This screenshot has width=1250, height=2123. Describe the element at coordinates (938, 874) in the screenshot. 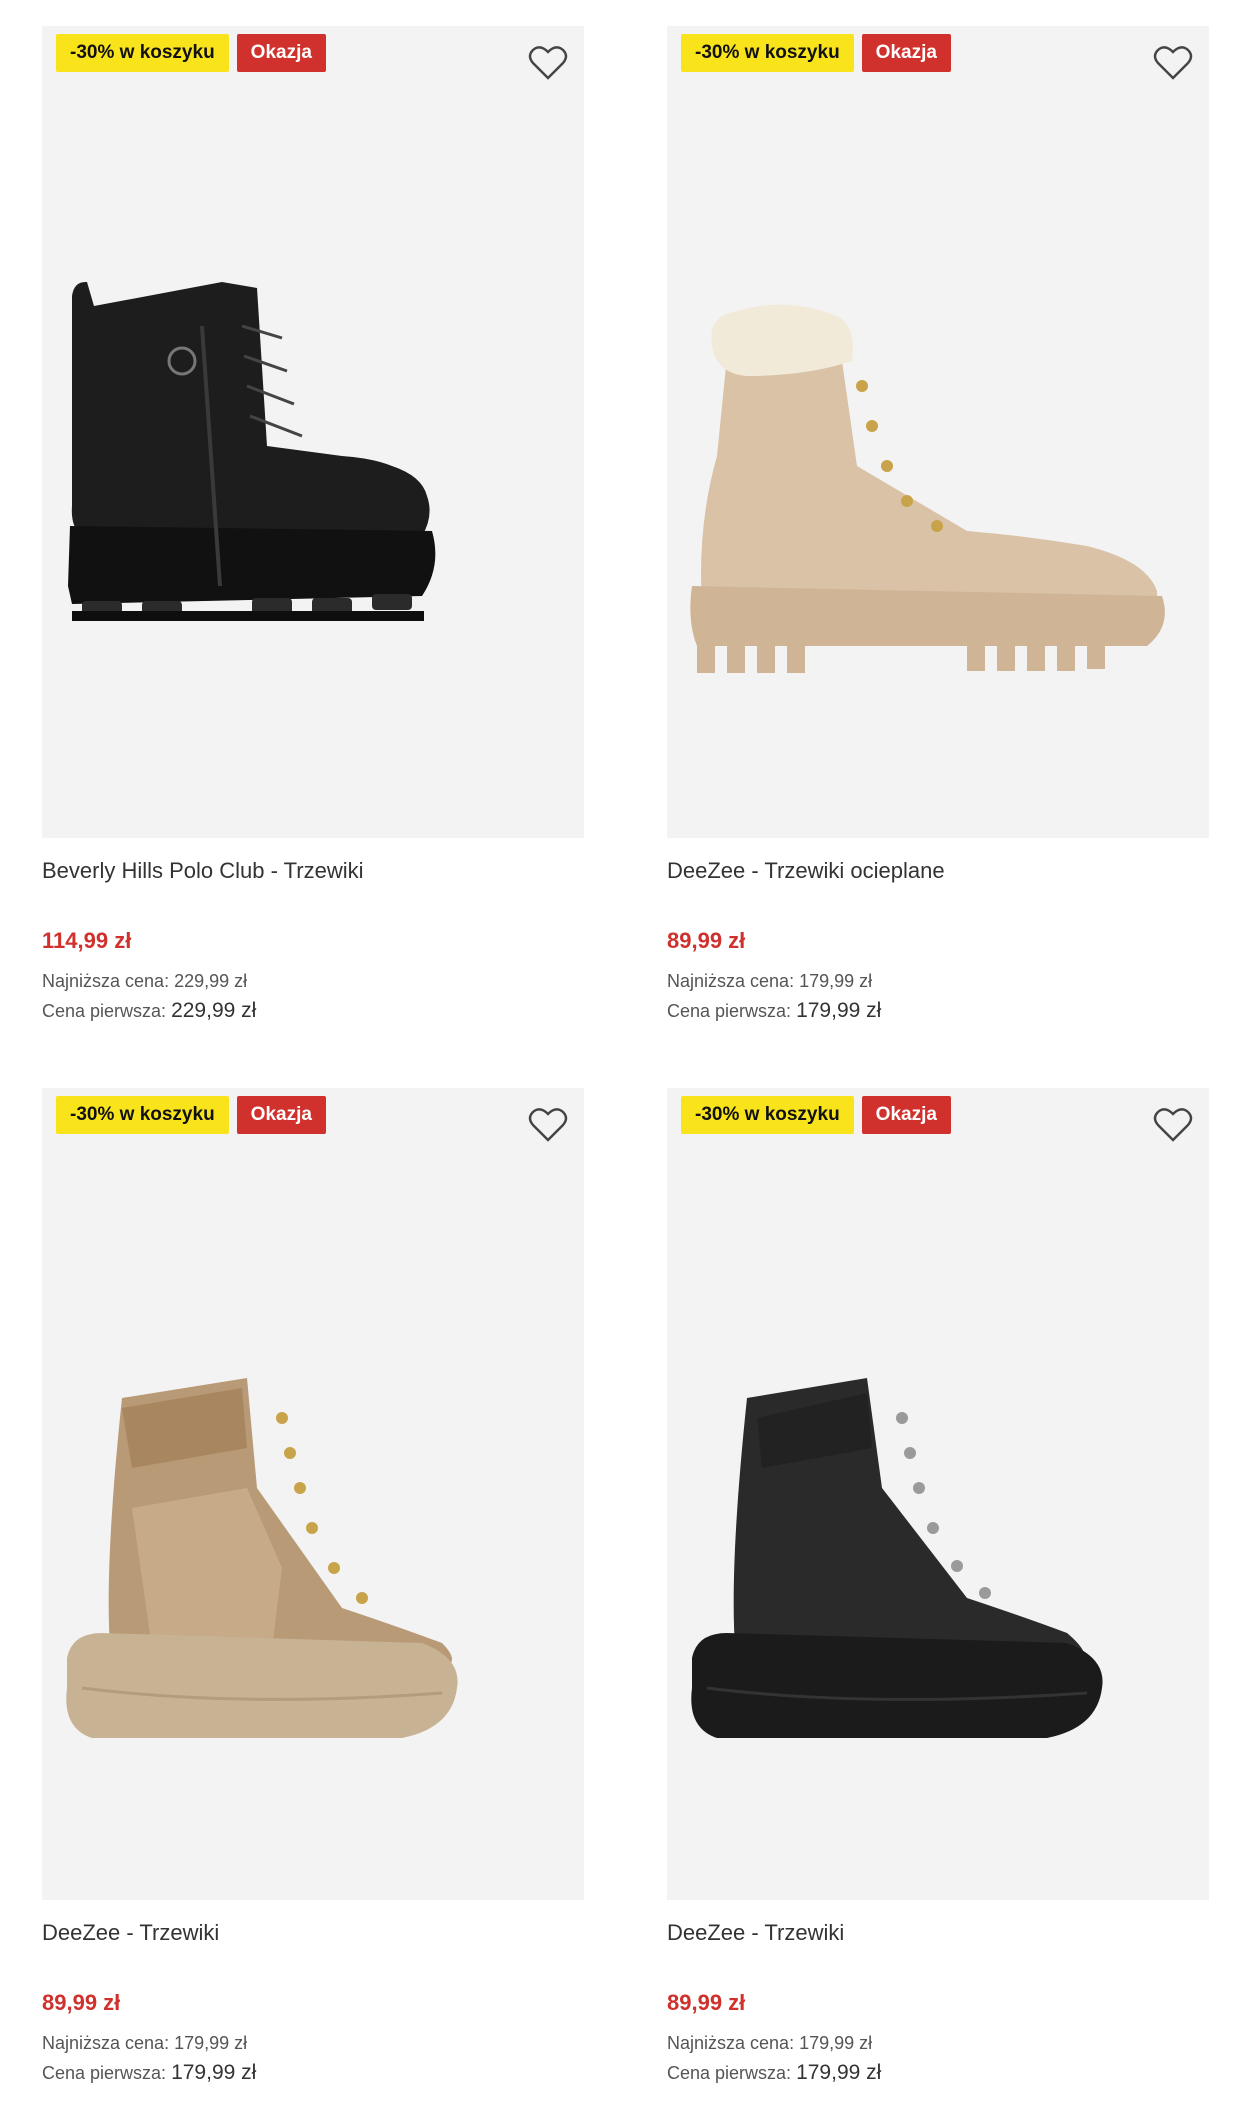

I see `product-name: DeeZee - Trzewiki ocieplane` at that location.